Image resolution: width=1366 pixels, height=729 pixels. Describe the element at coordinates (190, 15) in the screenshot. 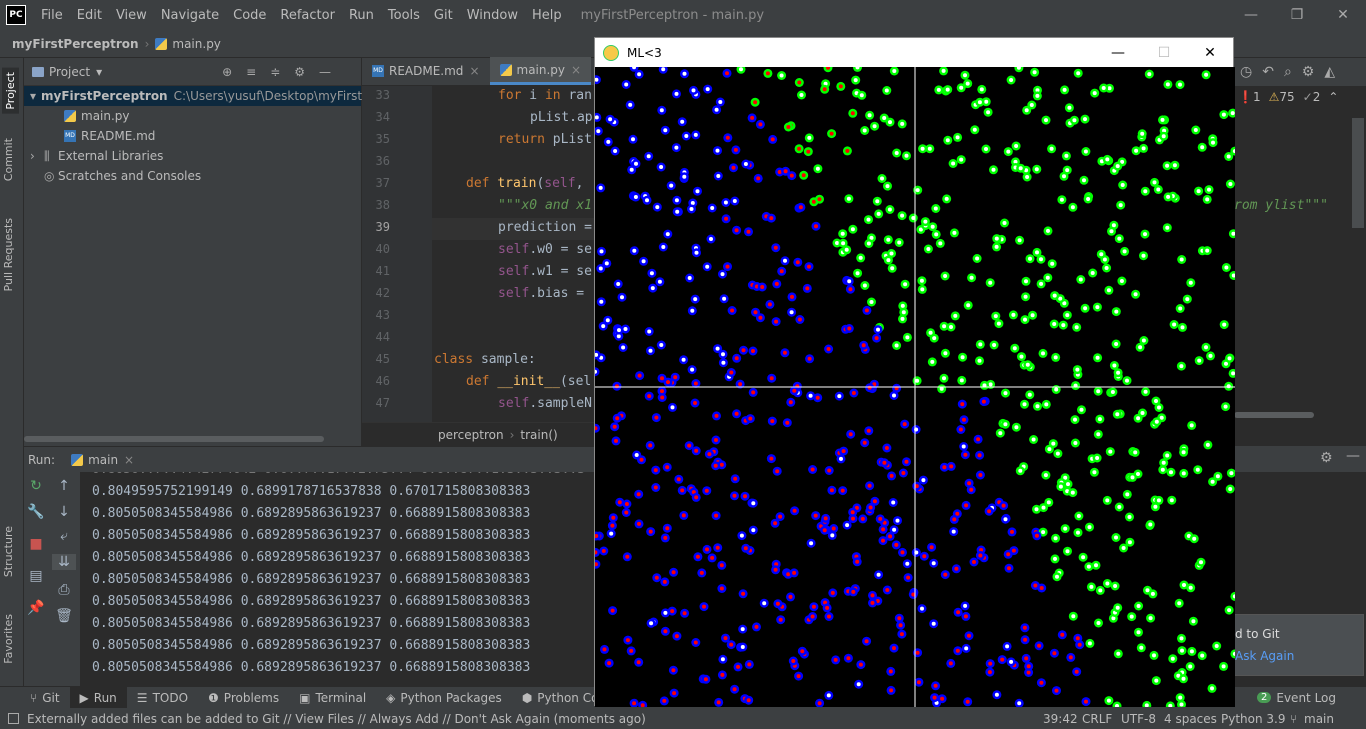

I see `menu-navigate: Navigate` at that location.